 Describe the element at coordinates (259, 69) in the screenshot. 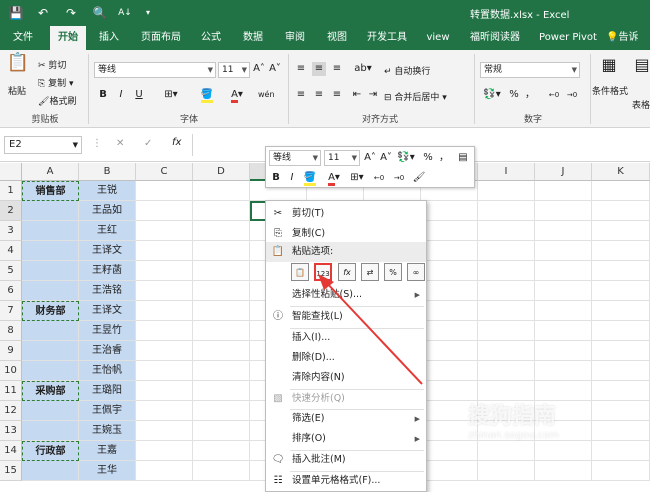

I see `grow-font-button: A˄` at that location.